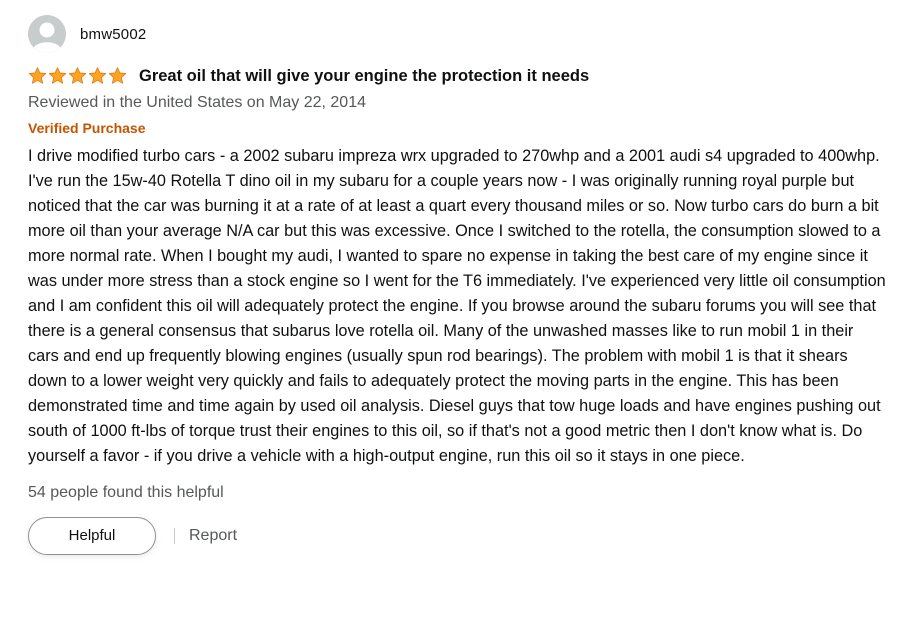 Image resolution: width=902 pixels, height=621 pixels. Describe the element at coordinates (213, 536) in the screenshot. I see `report-link: Report` at that location.